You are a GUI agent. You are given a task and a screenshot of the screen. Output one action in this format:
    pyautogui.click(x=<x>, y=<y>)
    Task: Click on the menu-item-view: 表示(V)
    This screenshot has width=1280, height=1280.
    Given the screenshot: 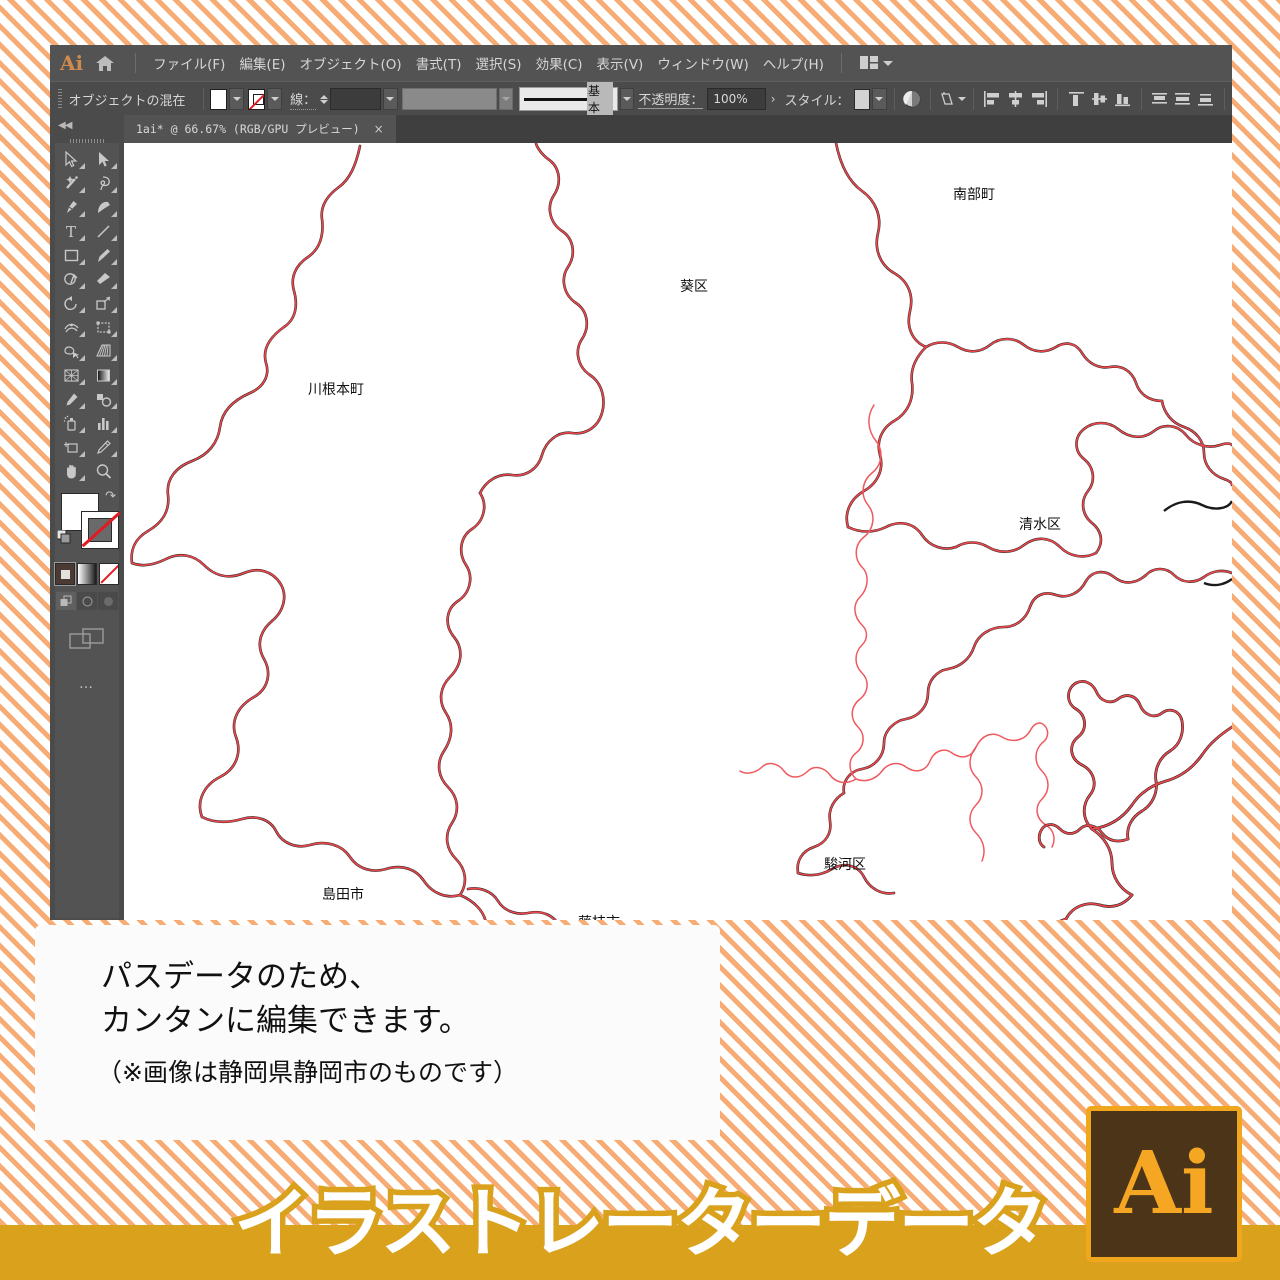 What is the action you would take?
    pyautogui.click(x=620, y=63)
    